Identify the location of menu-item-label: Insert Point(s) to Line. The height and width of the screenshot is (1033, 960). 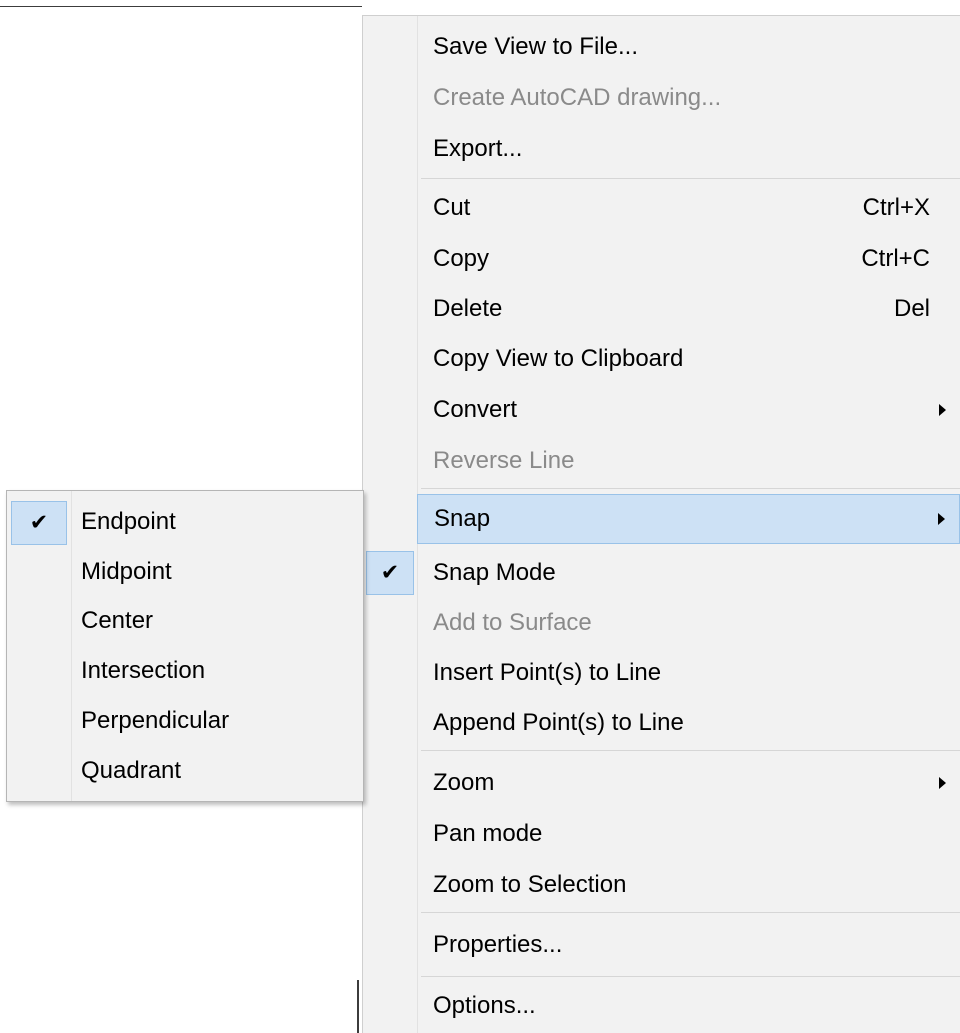
(547, 672).